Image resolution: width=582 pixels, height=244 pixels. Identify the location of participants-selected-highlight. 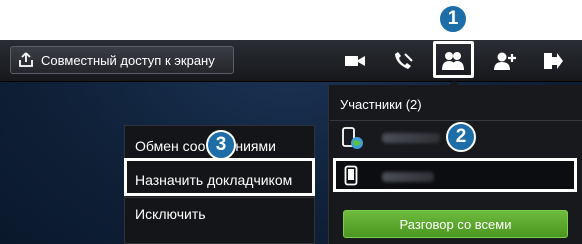
(453, 59).